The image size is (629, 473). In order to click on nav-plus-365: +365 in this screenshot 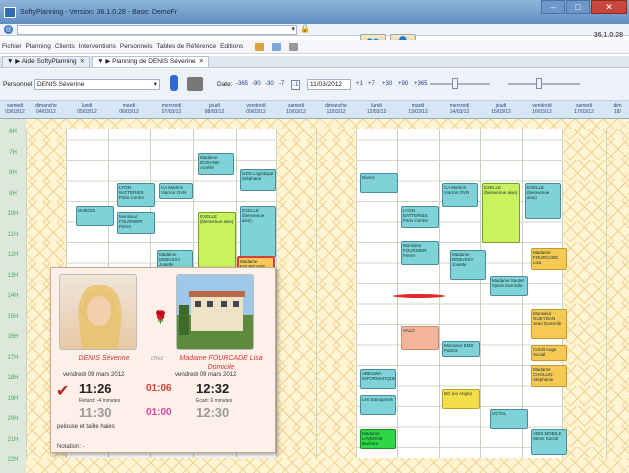, I will do `click(421, 84)`.